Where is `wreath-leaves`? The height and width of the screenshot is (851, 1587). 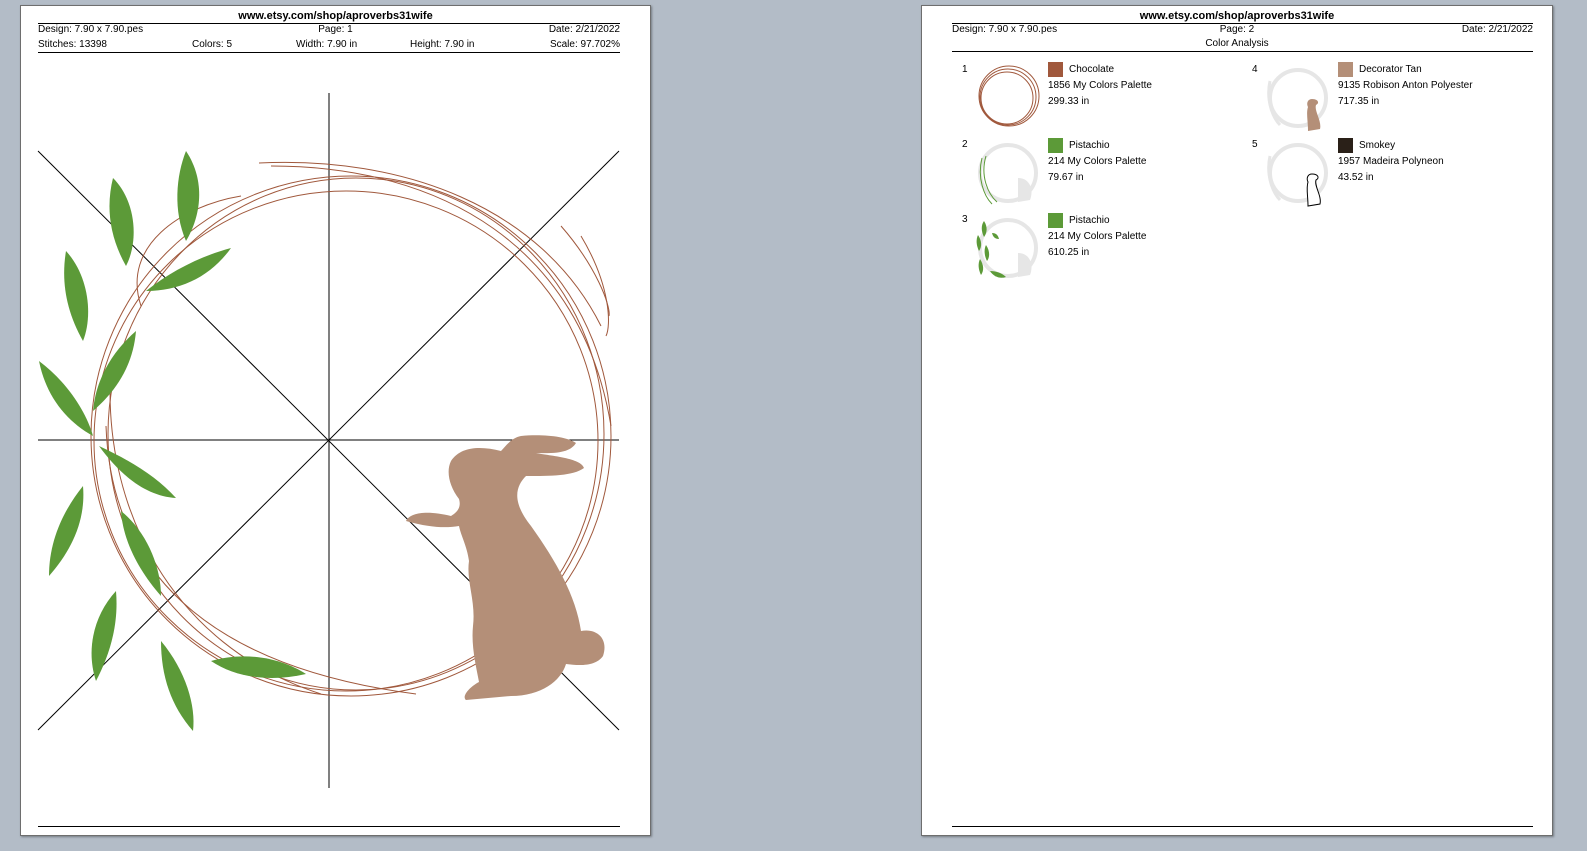
wreath-leaves is located at coordinates (172, 441).